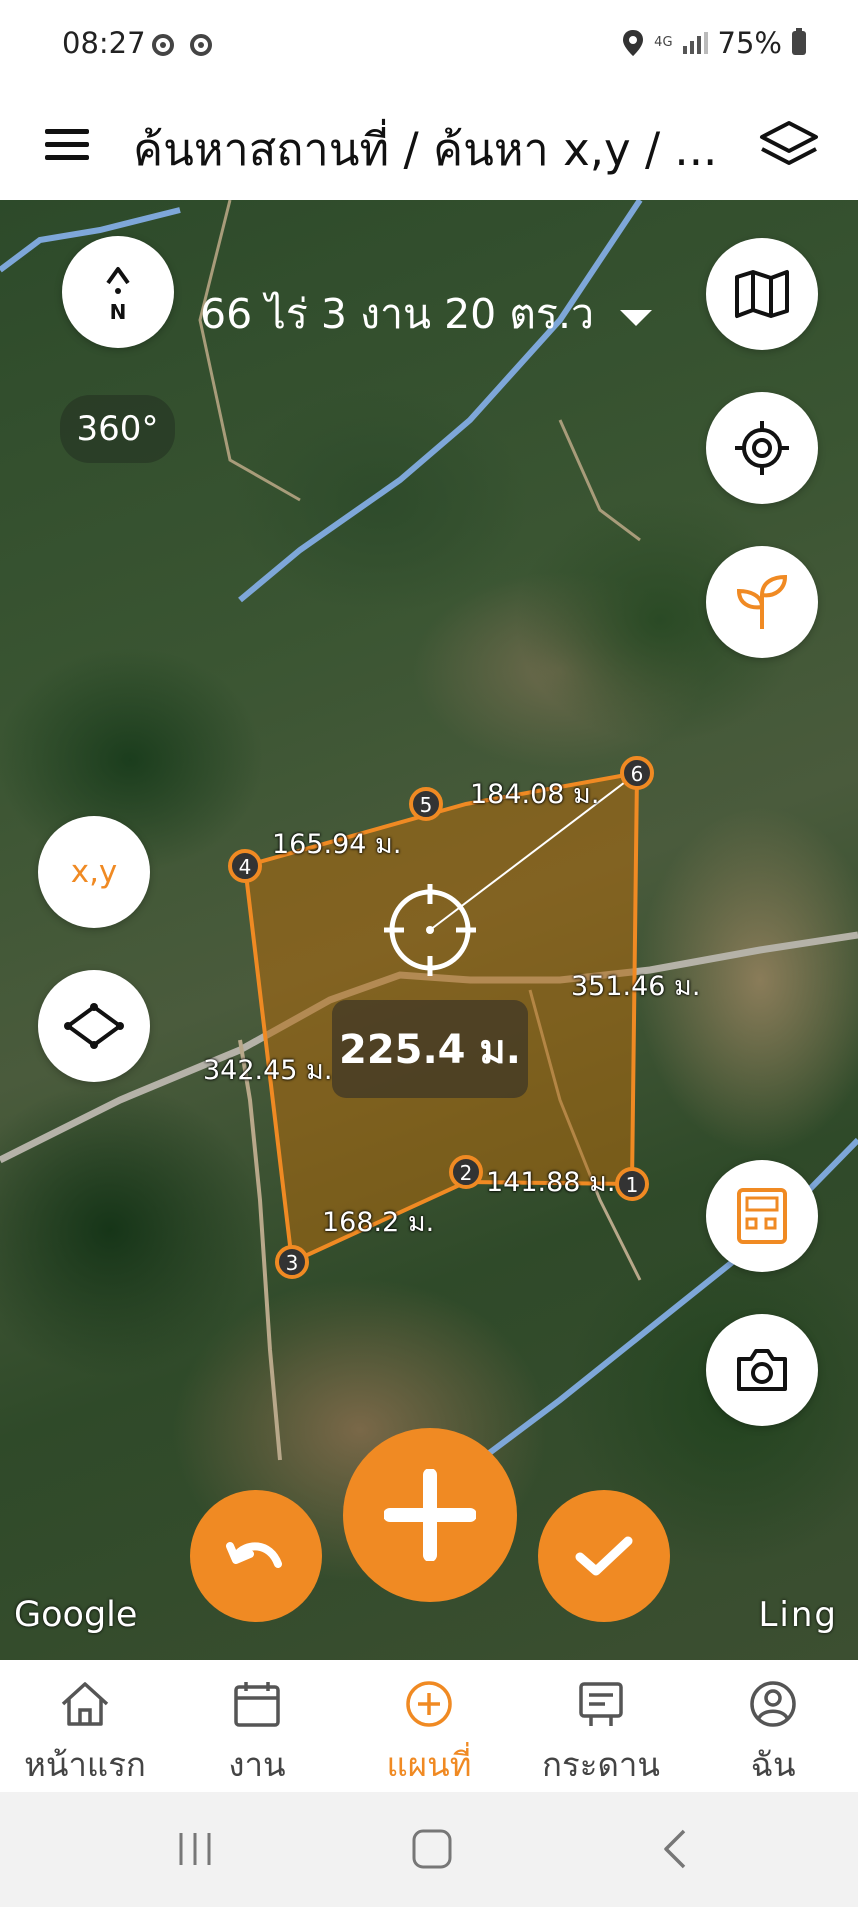 This screenshot has height=1907, width=858. What do you see at coordinates (67, 145) in the screenshot?
I see `menu-button` at bounding box center [67, 145].